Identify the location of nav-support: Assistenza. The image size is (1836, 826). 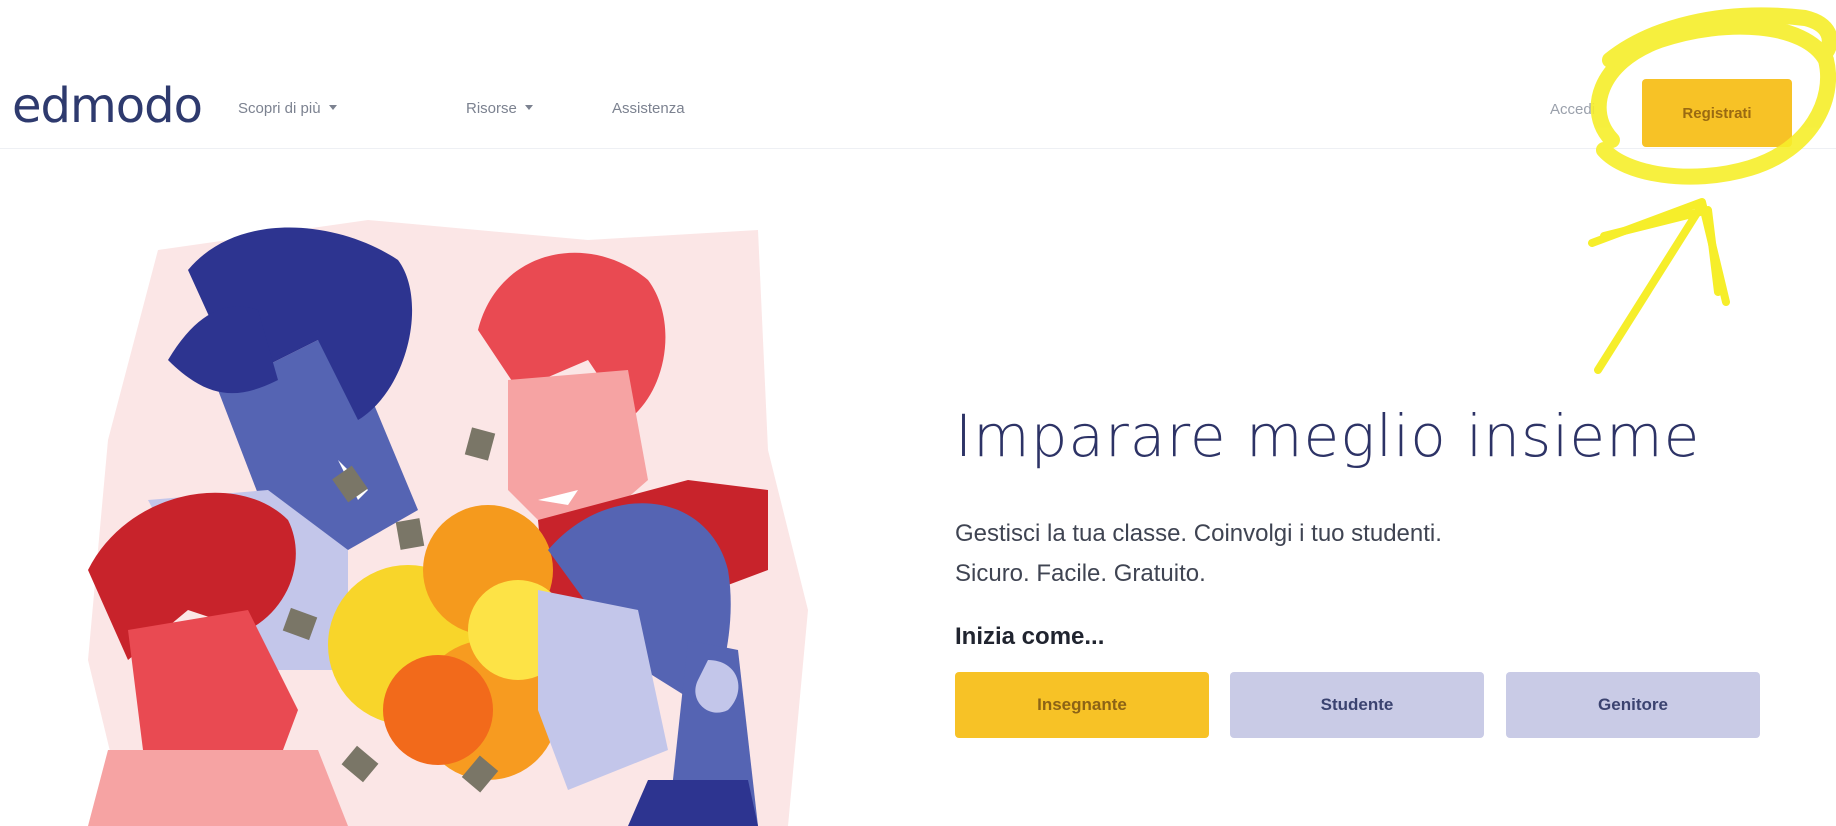
(648, 108).